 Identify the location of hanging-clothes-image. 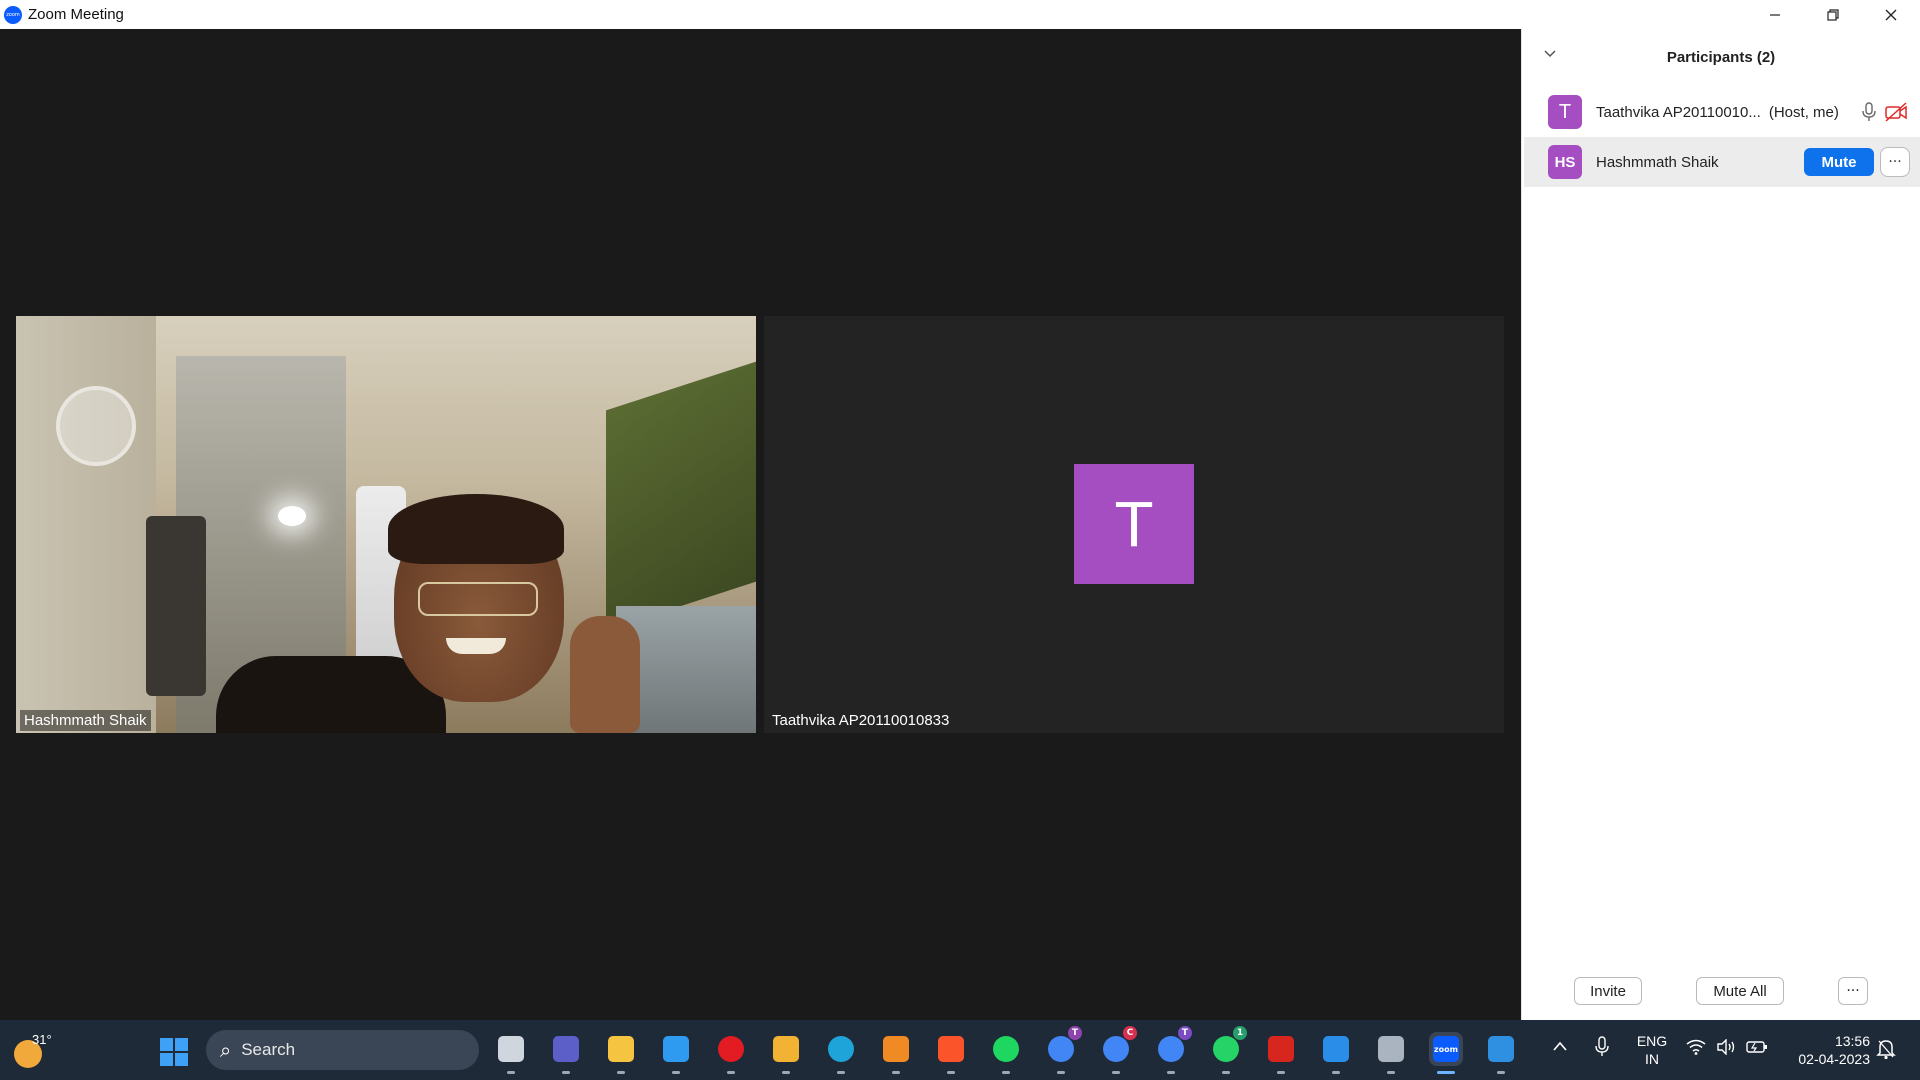
(176, 606).